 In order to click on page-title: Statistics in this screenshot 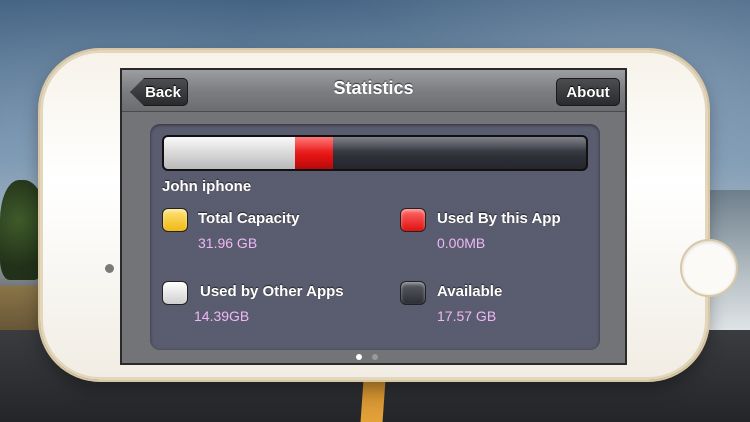, I will do `click(373, 88)`.